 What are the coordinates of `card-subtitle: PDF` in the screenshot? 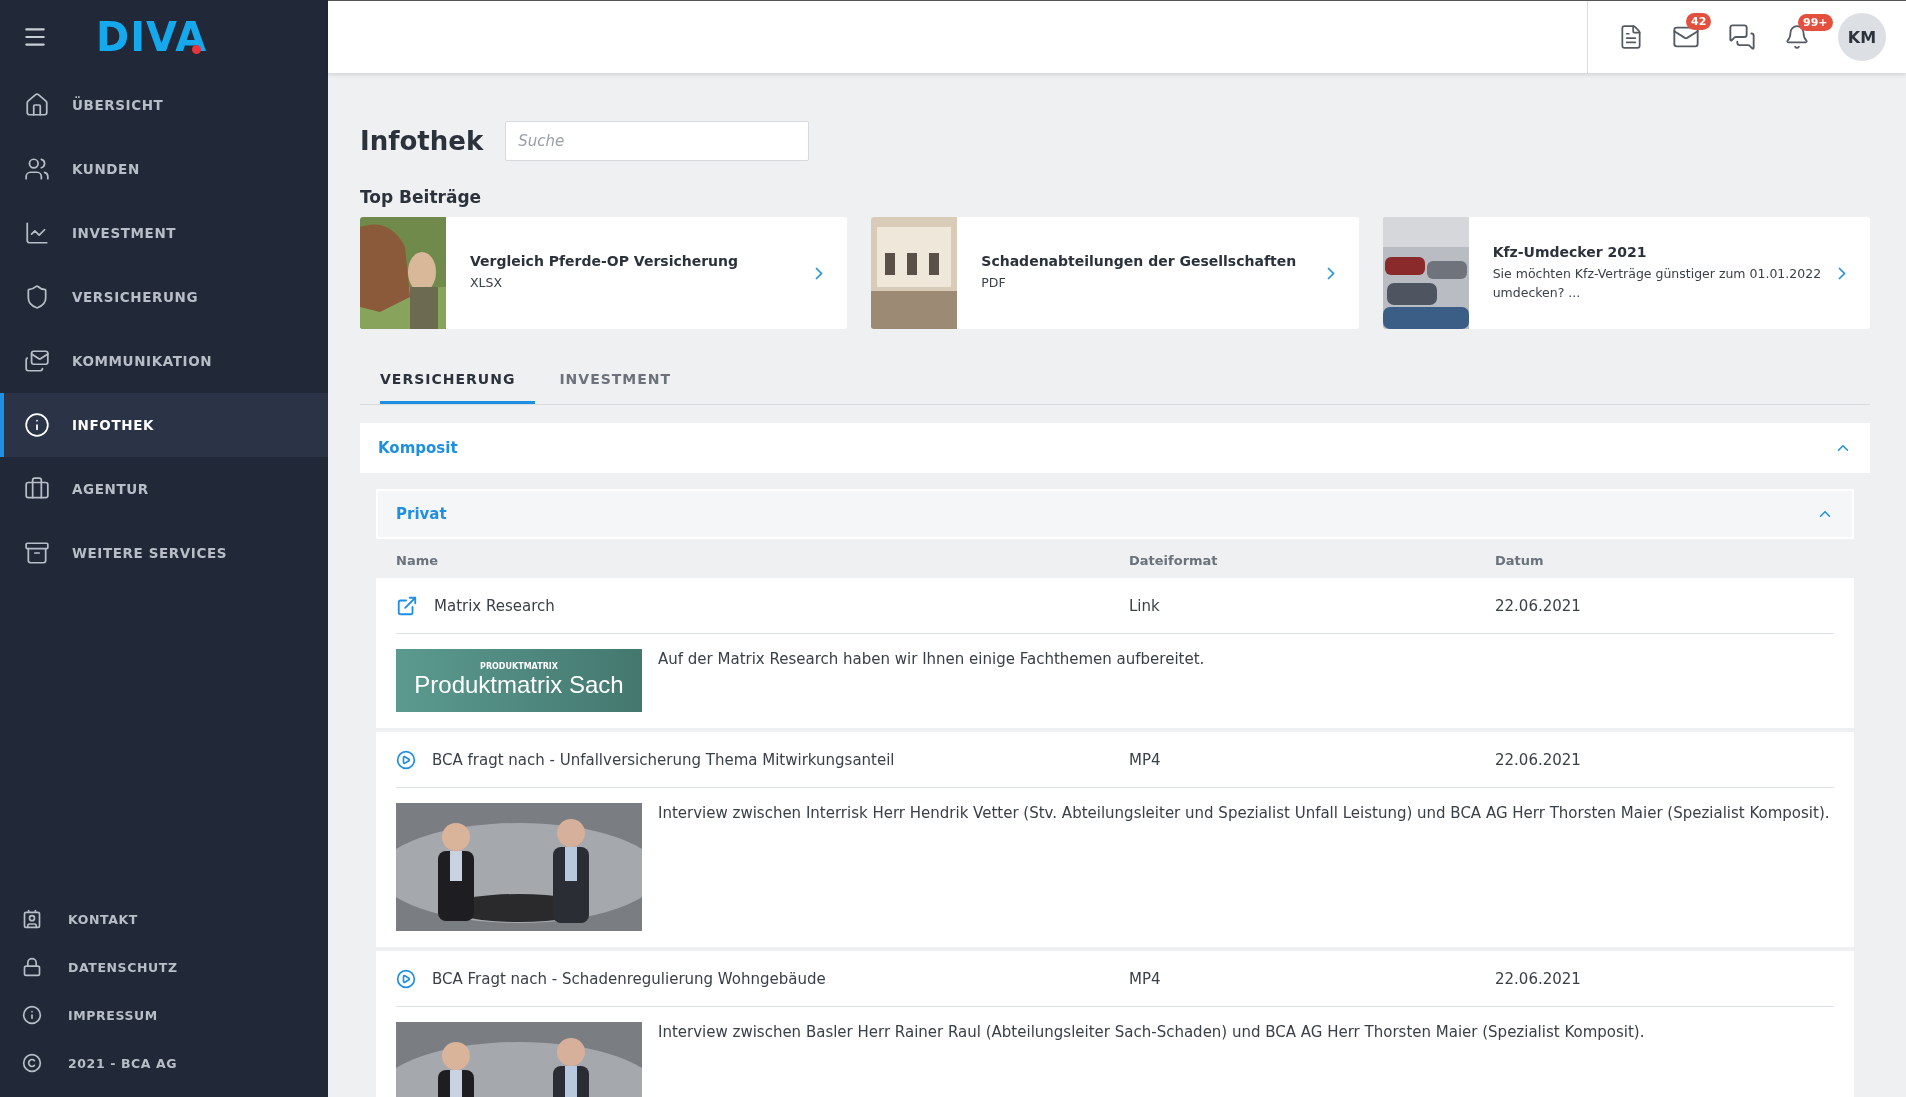 It's located at (994, 283).